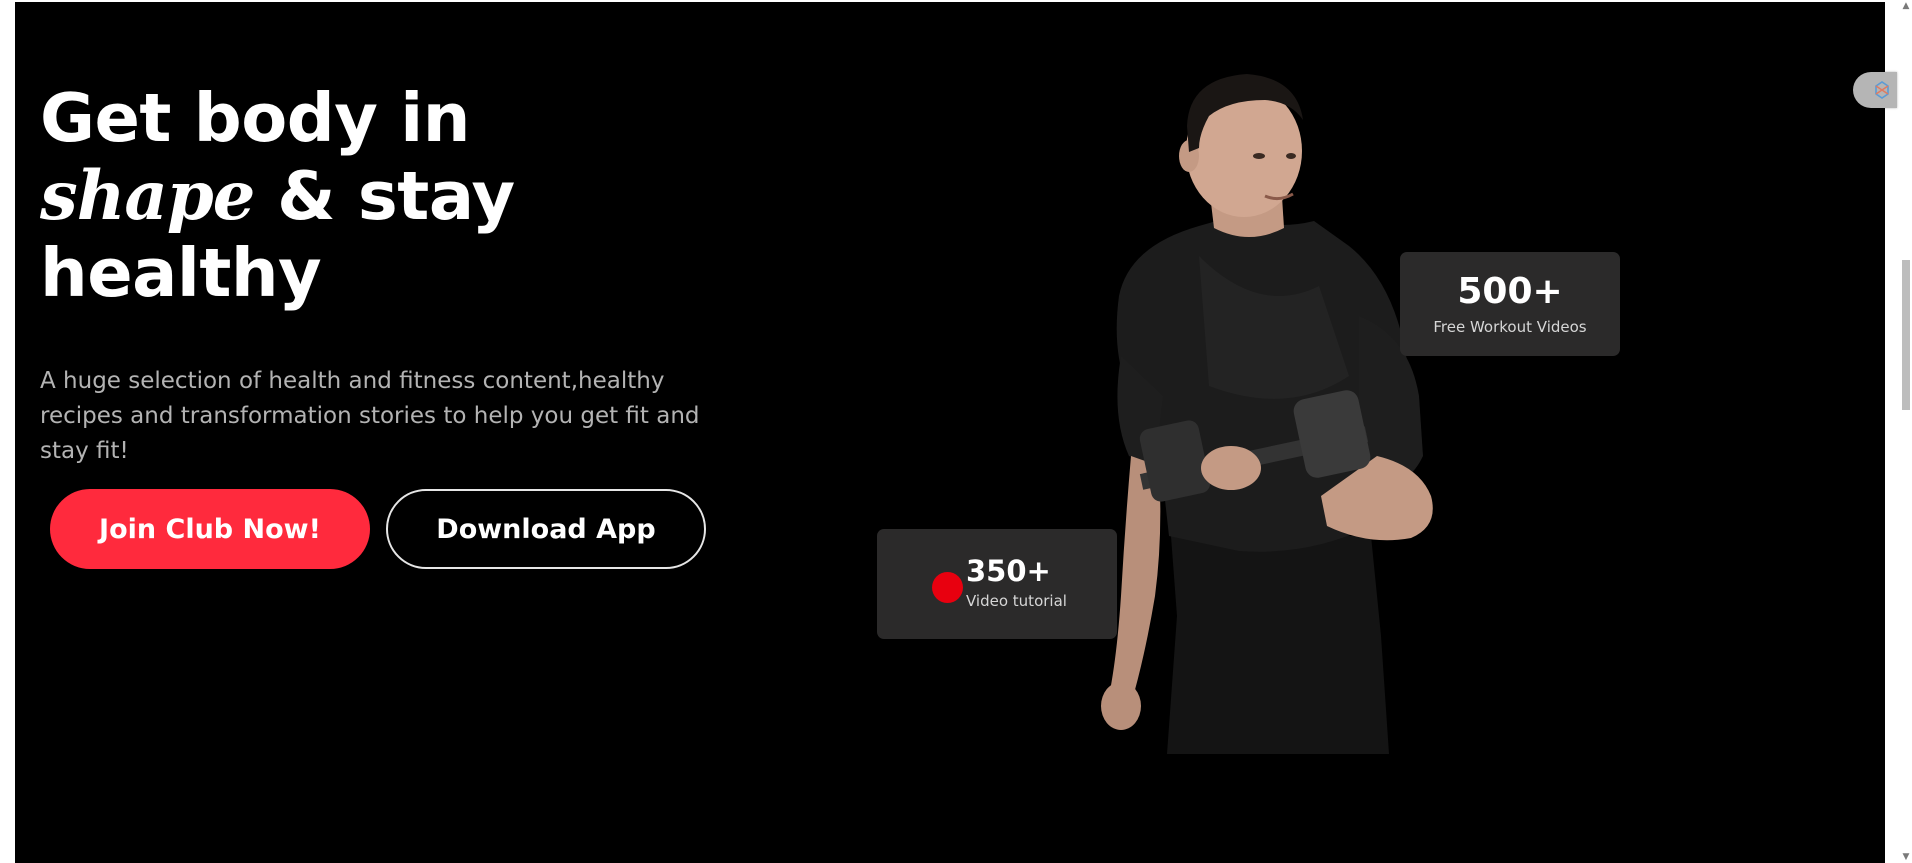  Describe the element at coordinates (181, 273) in the screenshot. I see `hero-title-line3: healthy` at that location.